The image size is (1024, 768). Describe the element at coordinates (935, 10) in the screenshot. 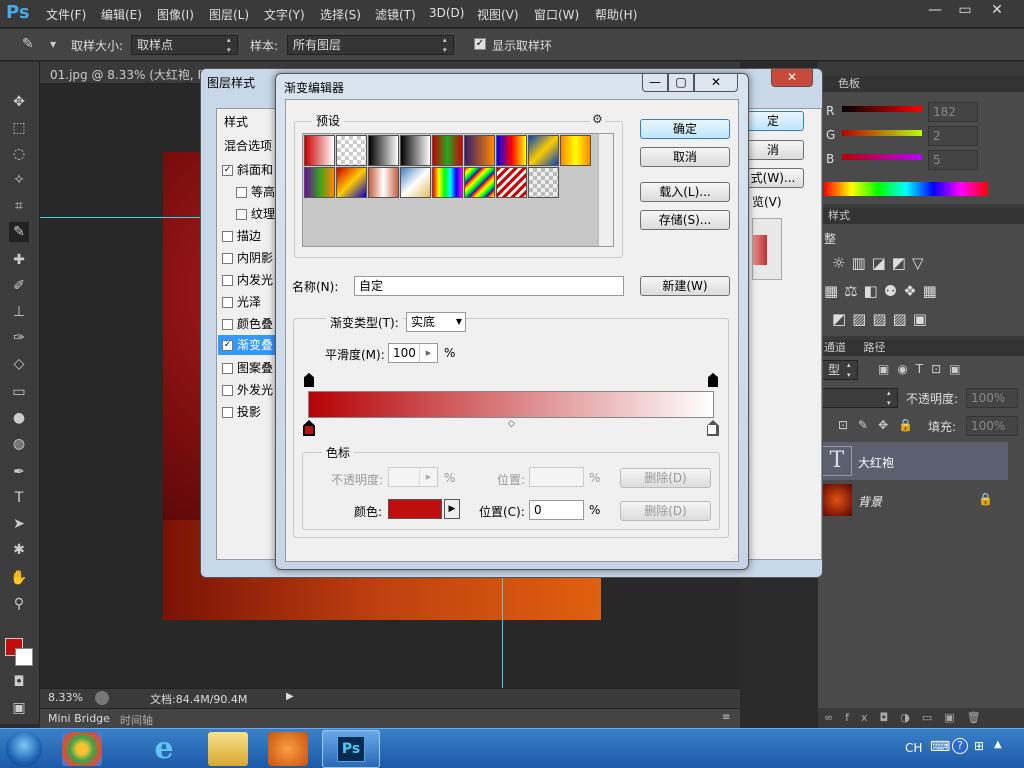

I see `minimize-button: —` at that location.